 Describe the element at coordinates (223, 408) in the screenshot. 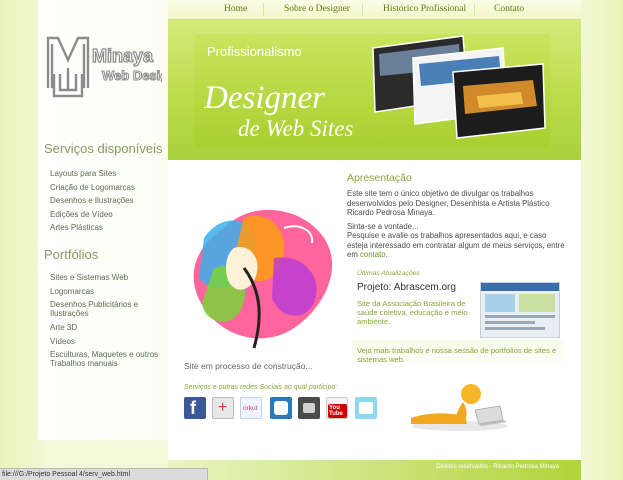

I see `google-plus-icon: +` at that location.